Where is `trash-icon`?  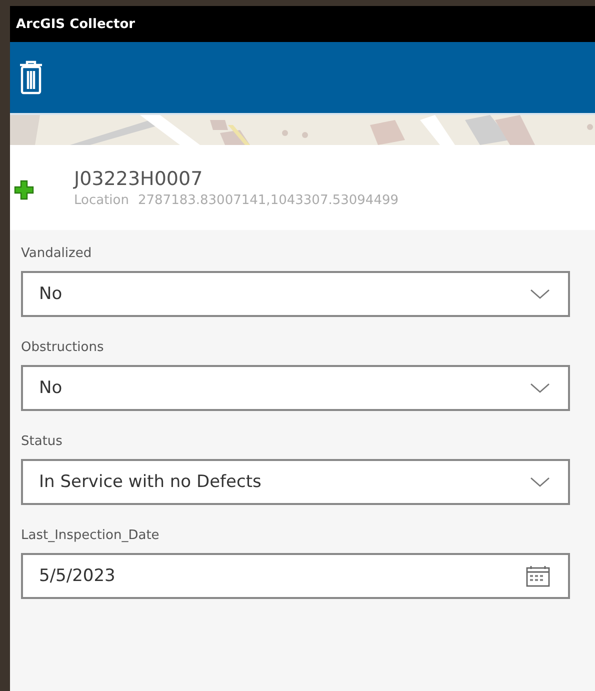
trash-icon is located at coordinates (31, 78).